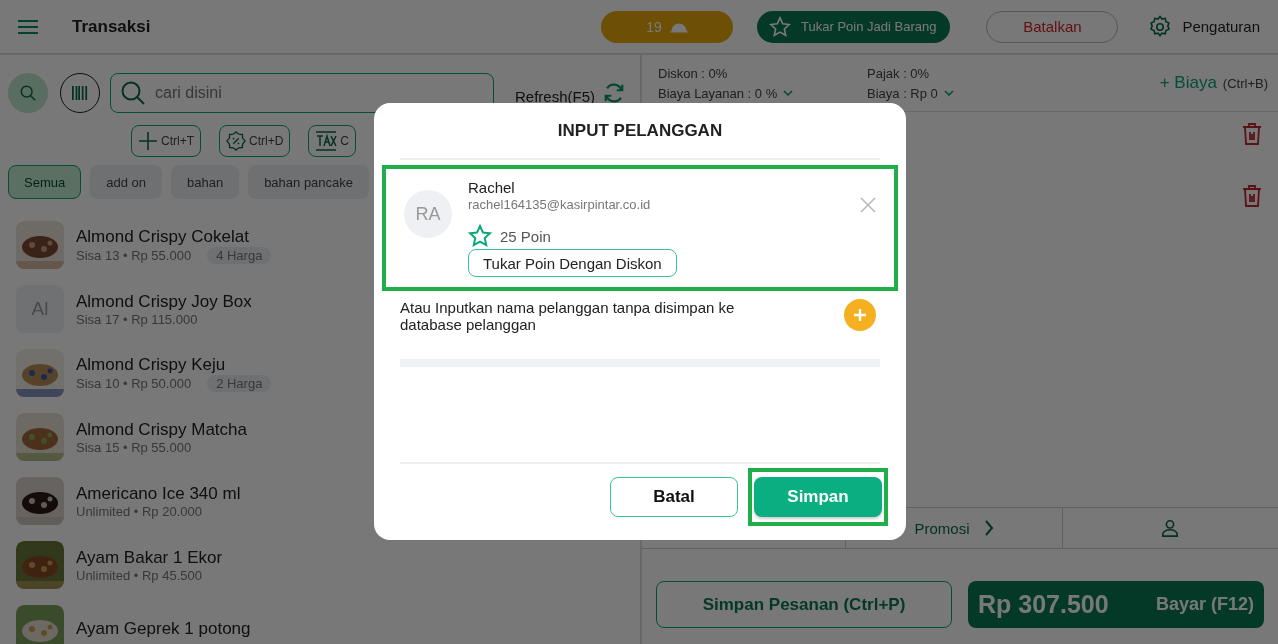  Describe the element at coordinates (428, 214) in the screenshot. I see `customer-avatar: RA` at that location.